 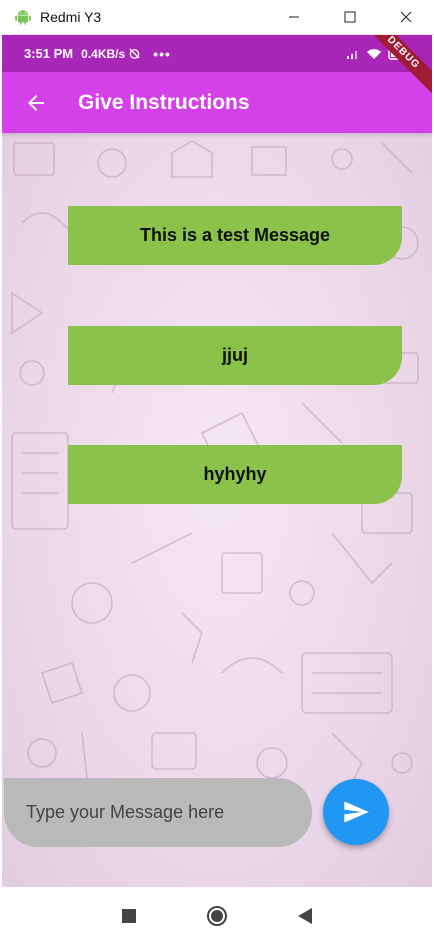 I want to click on status-network-speed: 0.4KB/s, so click(x=103, y=53).